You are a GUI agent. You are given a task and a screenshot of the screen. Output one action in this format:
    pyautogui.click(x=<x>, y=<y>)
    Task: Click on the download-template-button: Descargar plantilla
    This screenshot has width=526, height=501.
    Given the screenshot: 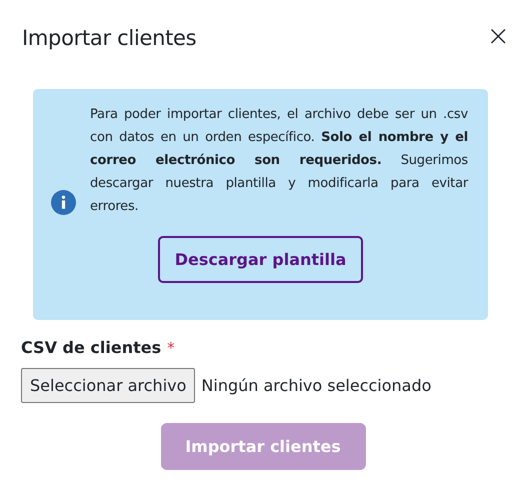 What is the action you would take?
    pyautogui.click(x=260, y=259)
    